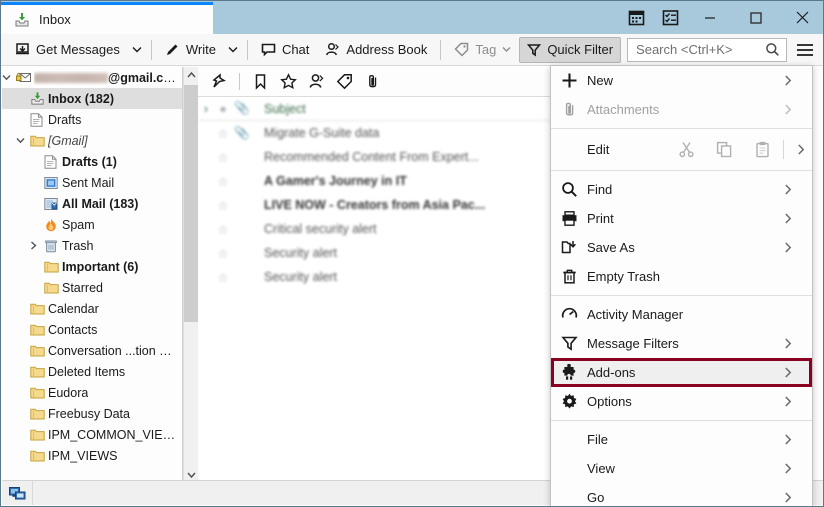  I want to click on tag-icon, so click(344, 82).